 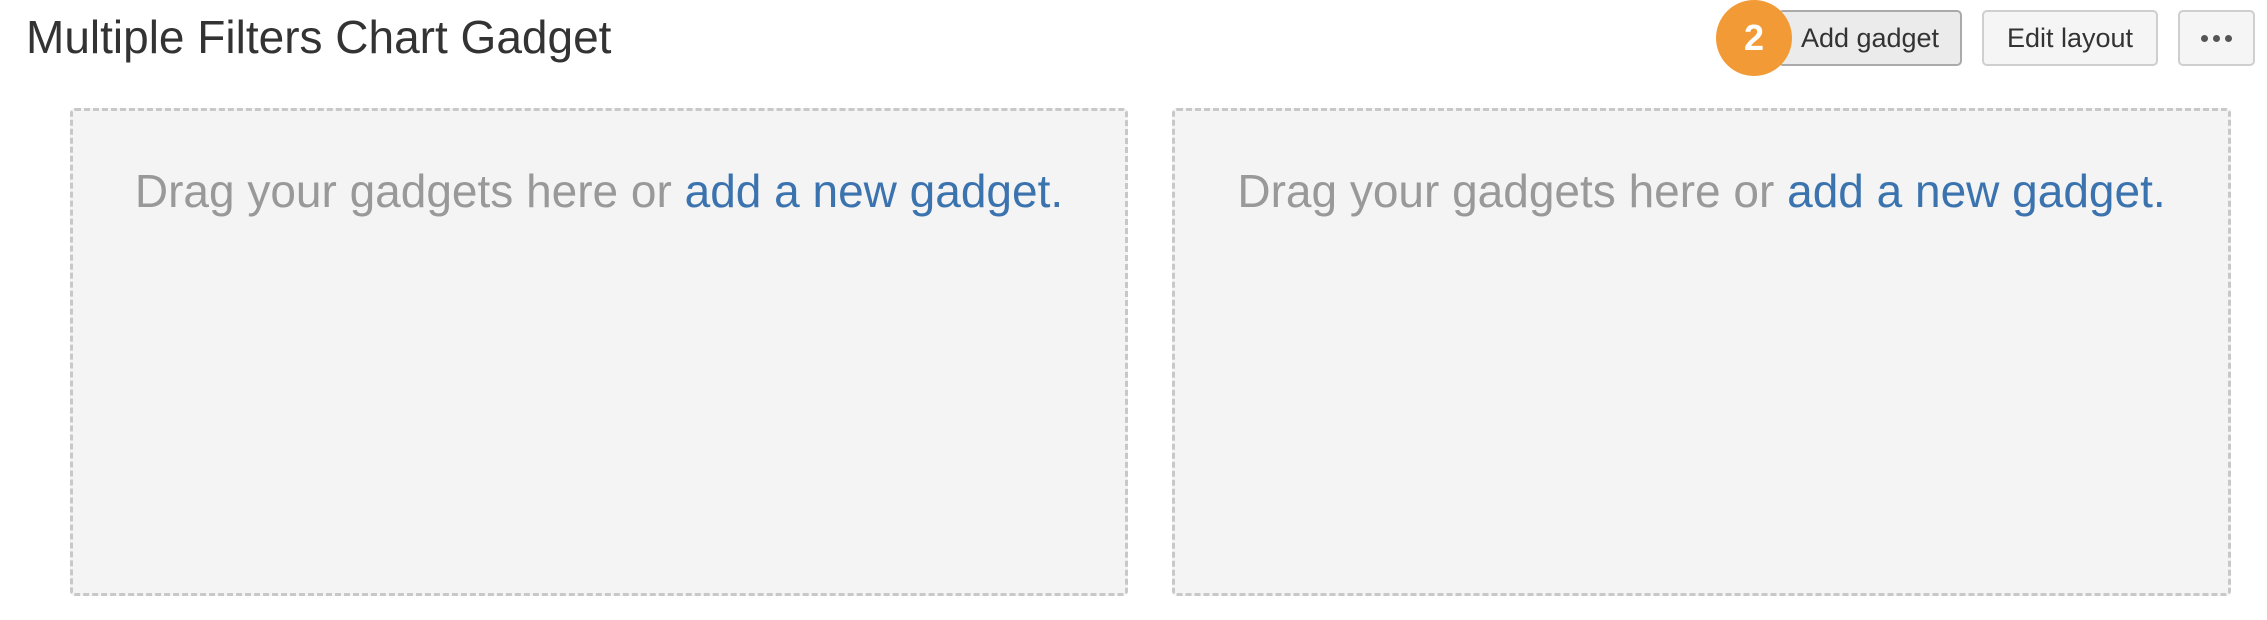 I want to click on page-title: Multiple Filters Chart Gadget, so click(x=319, y=37).